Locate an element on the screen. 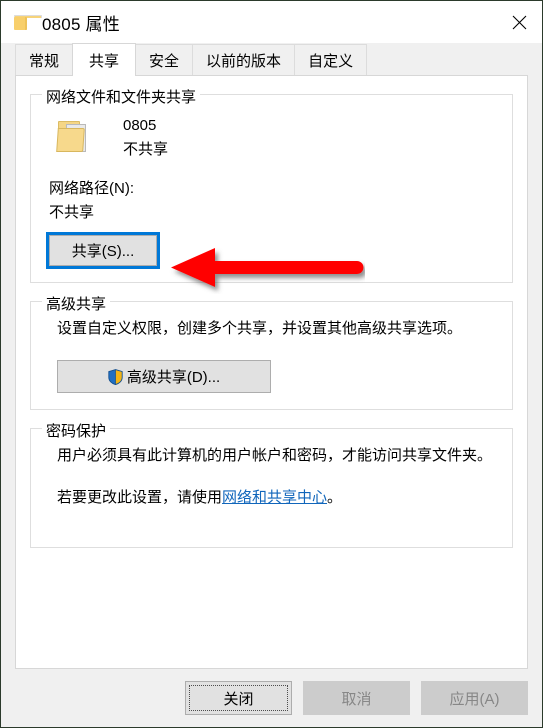 This screenshot has height=728, width=543. network-path-label: 网络路径(N): is located at coordinates (91, 188).